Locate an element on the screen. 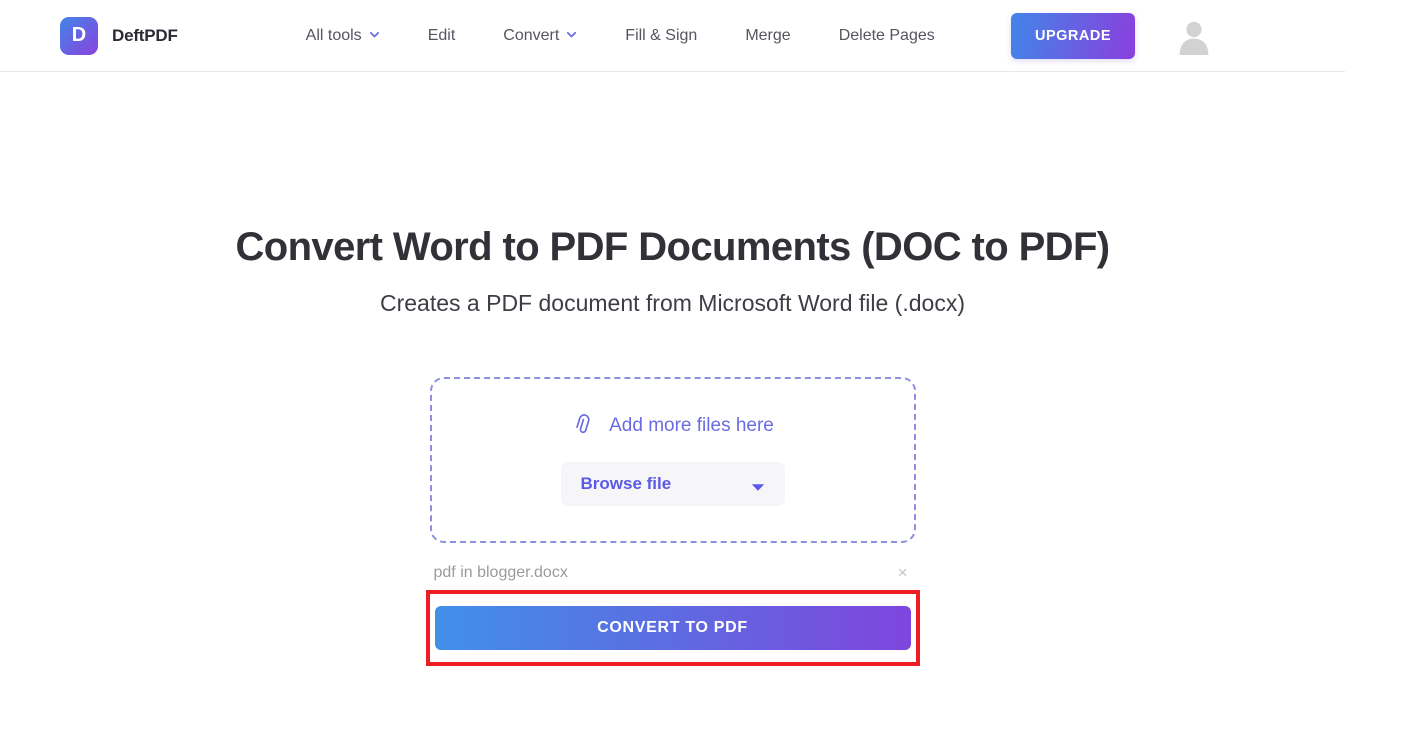 The image size is (1417, 745). nav-item-edit: Edit is located at coordinates (442, 36).